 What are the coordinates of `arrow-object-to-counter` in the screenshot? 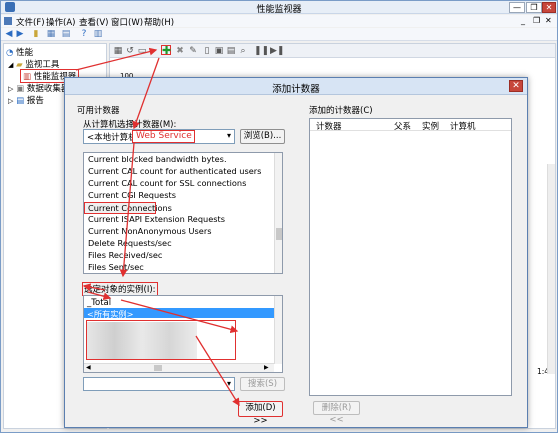 It's located at (127, 210).